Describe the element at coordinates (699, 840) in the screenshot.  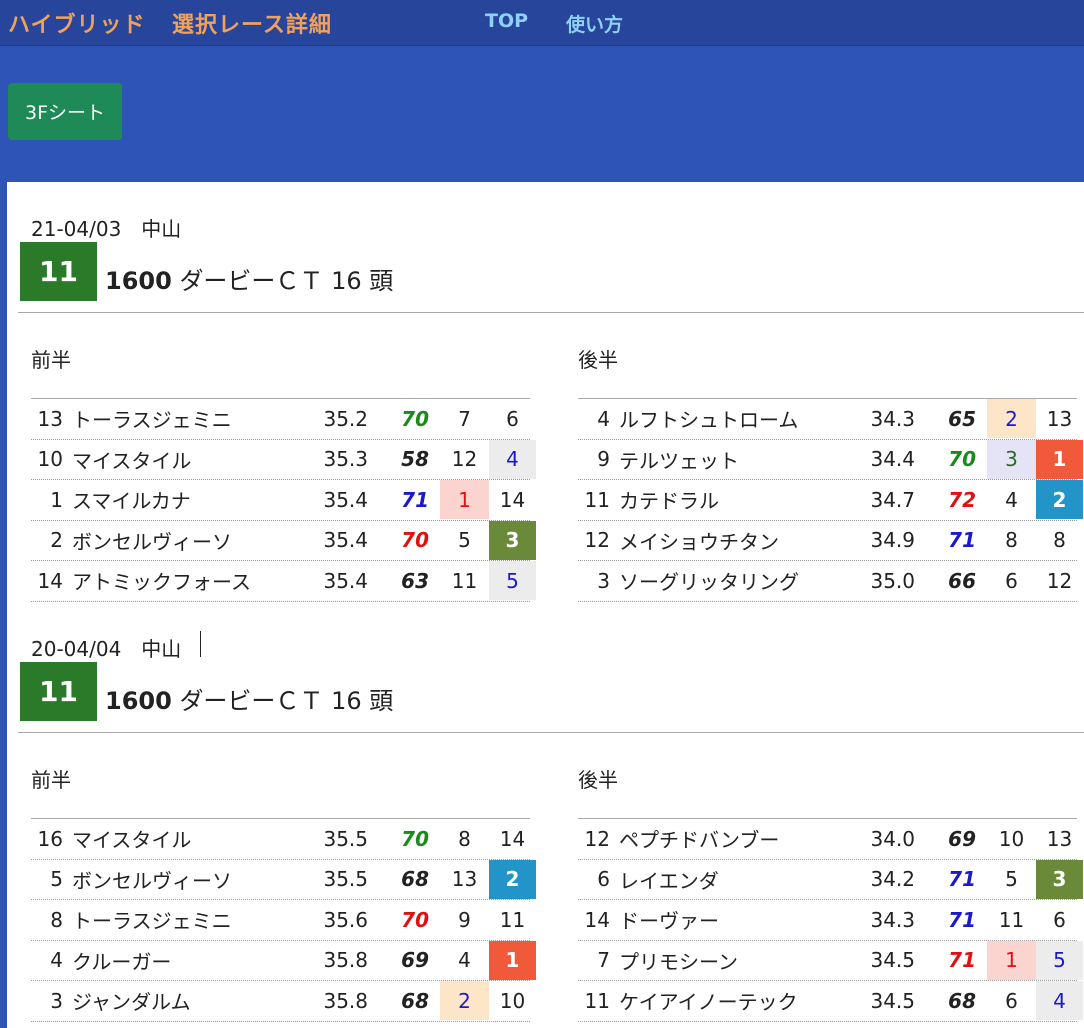
I see `horse-name: ペプチドバンブー` at that location.